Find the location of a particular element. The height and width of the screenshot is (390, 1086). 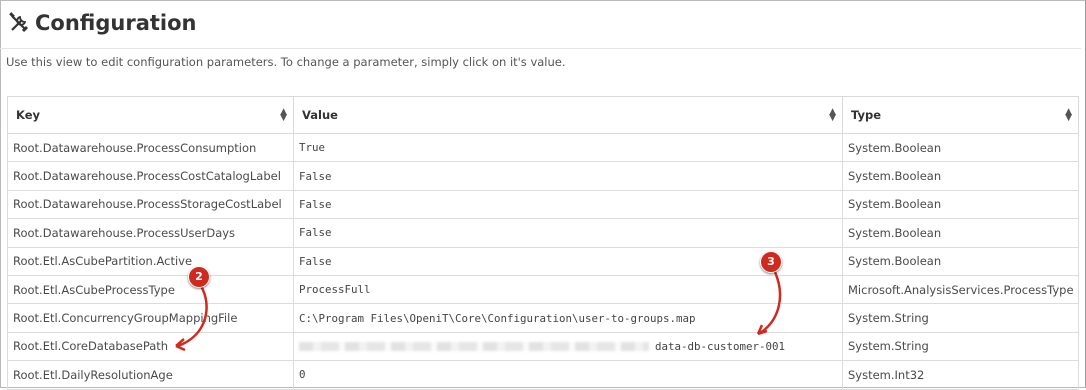

row-type: Microsoft.AnalysisServices.ProcessType is located at coordinates (960, 289).